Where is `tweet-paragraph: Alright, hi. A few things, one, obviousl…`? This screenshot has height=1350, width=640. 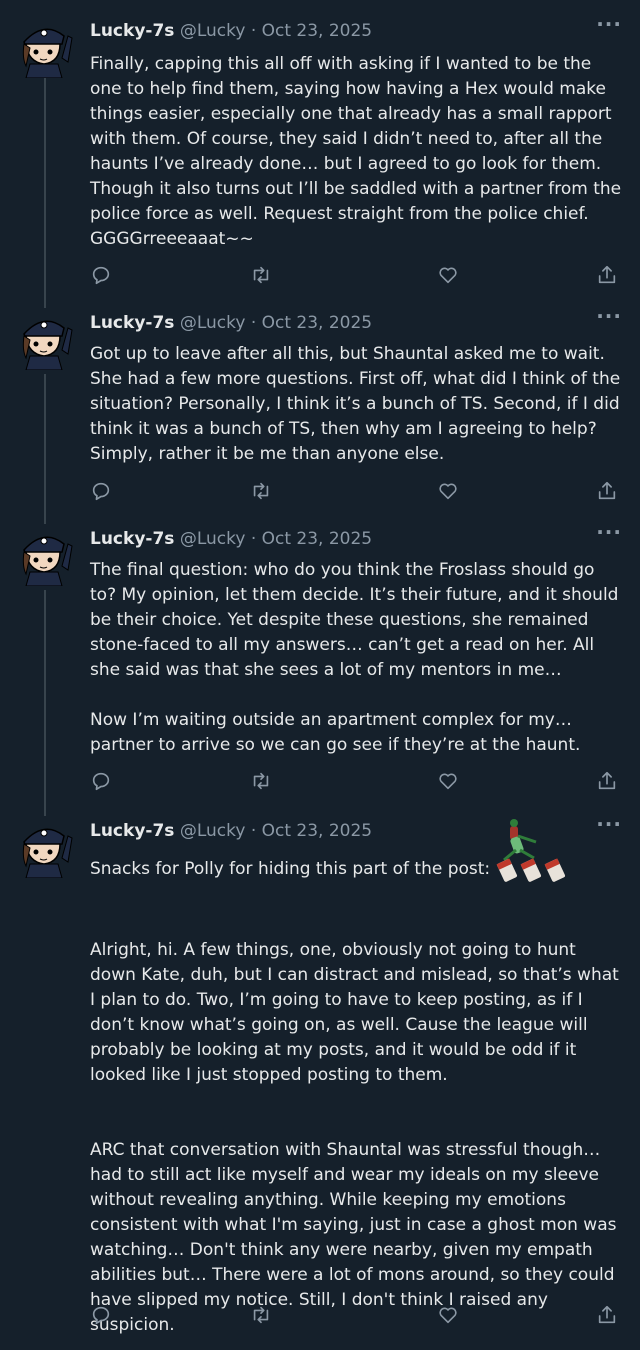 tweet-paragraph: Alright, hi. A few things, one, obviousl… is located at coordinates (354, 1012).